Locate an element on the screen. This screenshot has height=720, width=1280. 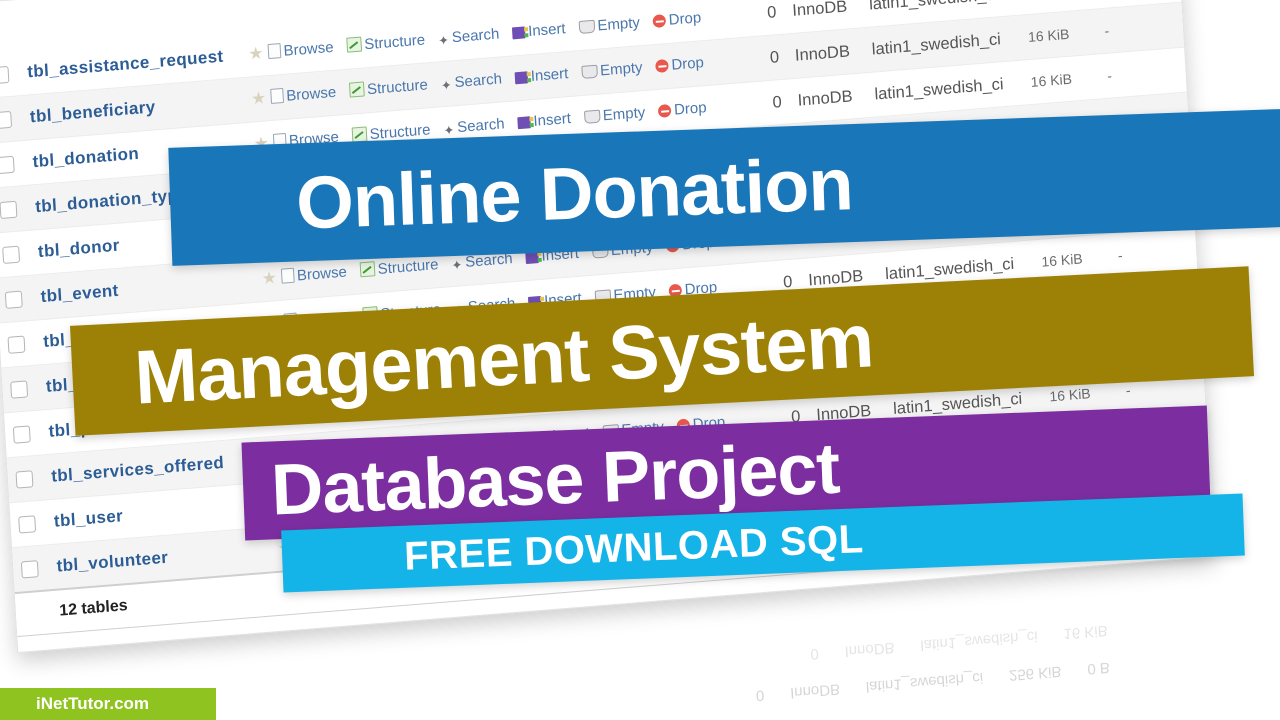
banner-text-line-4: FREE DOWNLOAD SQL is located at coordinates (634, 547).